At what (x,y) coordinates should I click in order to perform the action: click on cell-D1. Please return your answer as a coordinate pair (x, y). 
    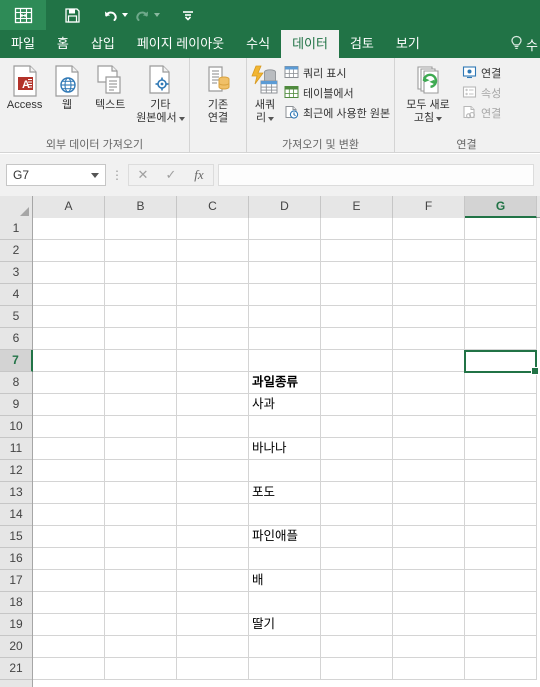
    Looking at the image, I should click on (285, 229).